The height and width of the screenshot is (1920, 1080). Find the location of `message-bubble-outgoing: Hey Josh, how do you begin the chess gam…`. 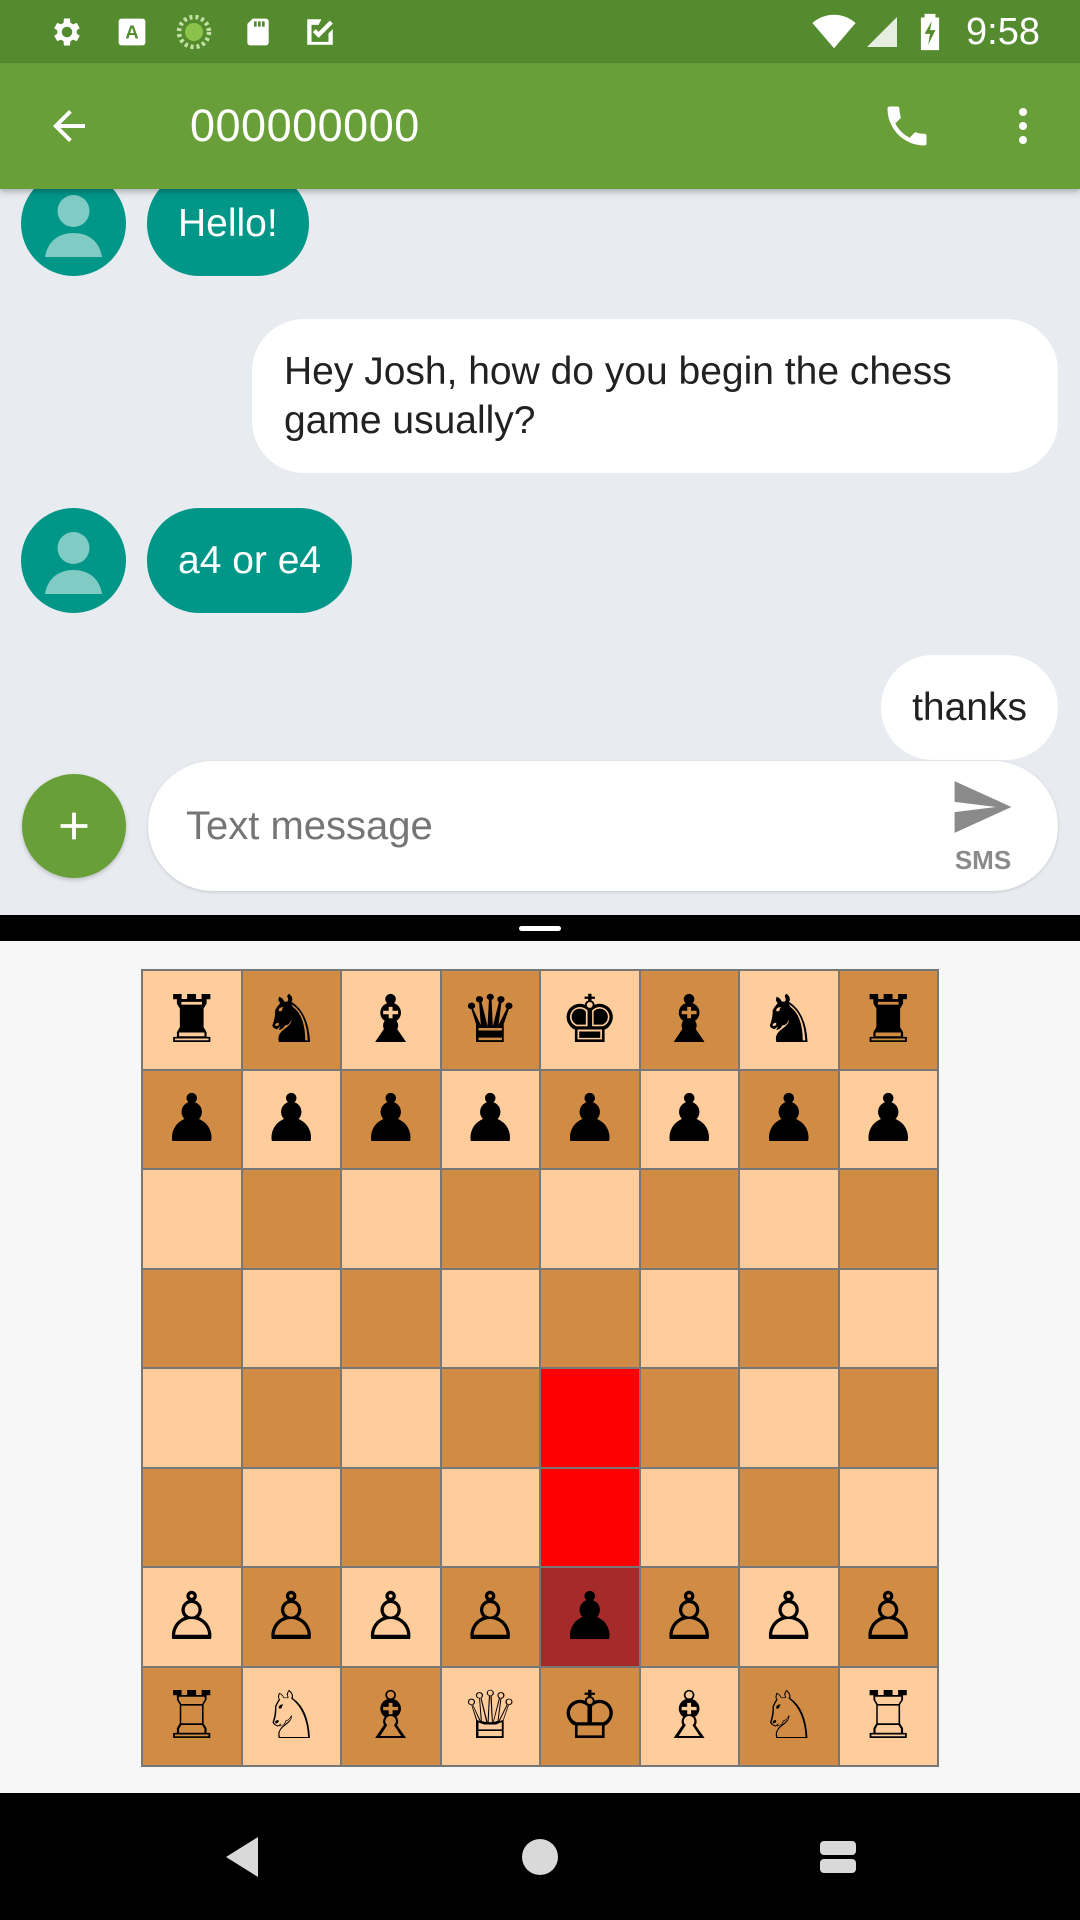

message-bubble-outgoing: Hey Josh, how do you begin the chess gam… is located at coordinates (655, 396).